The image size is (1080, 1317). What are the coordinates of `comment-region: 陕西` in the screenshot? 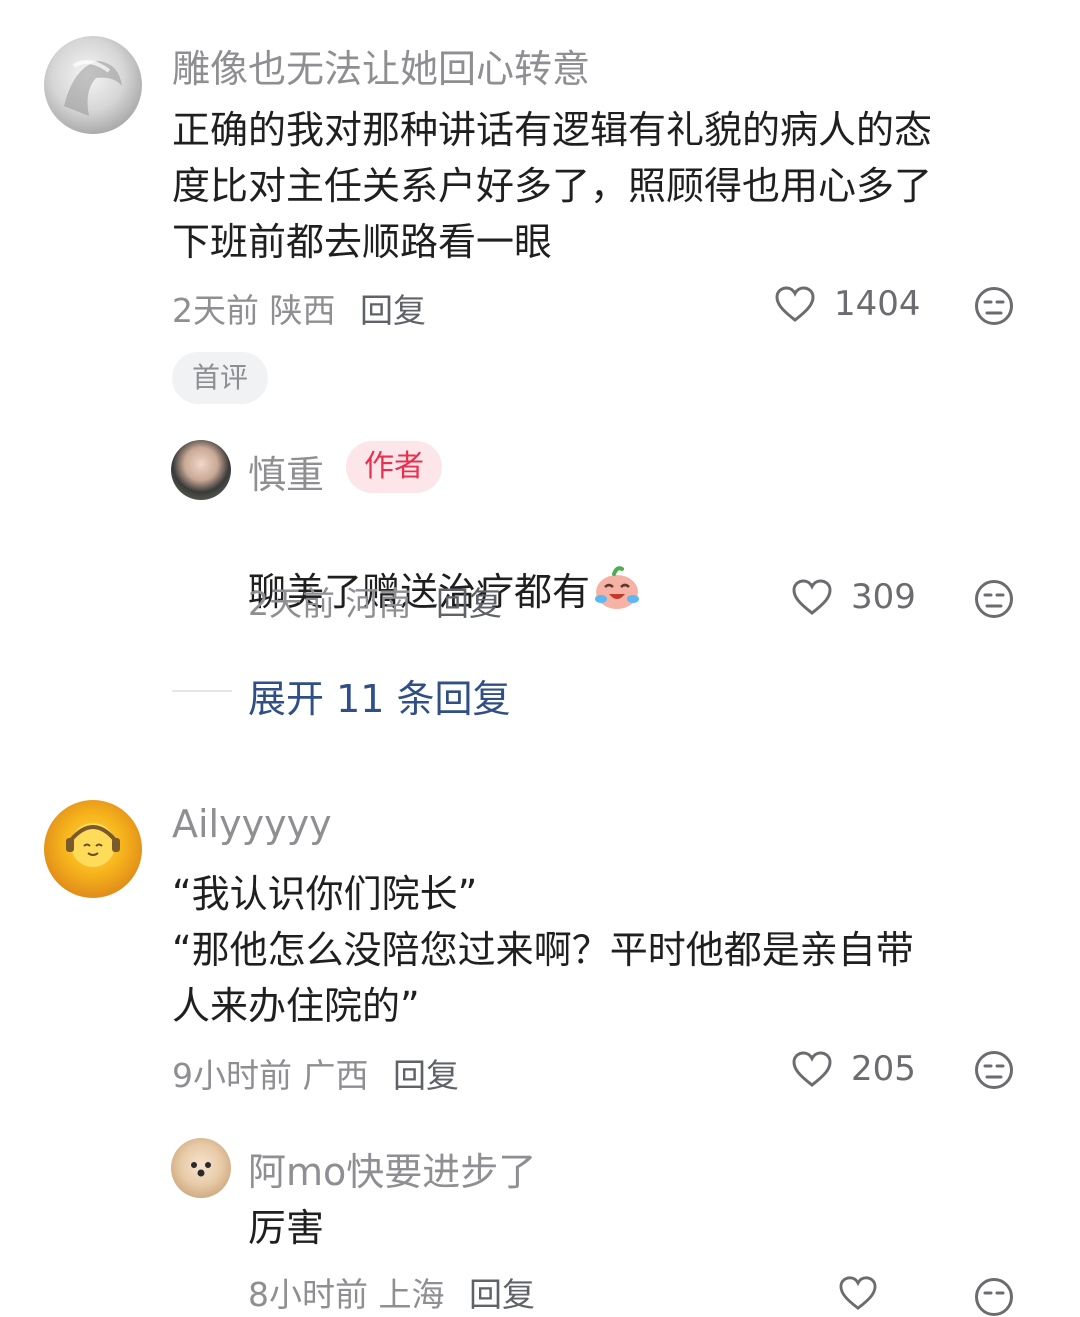 It's located at (302, 310).